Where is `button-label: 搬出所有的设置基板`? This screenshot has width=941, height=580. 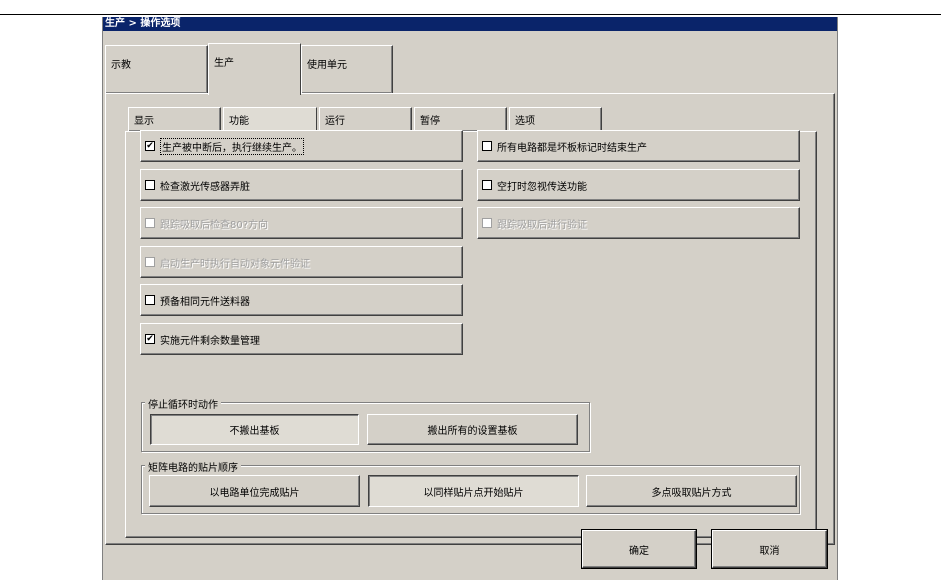 button-label: 搬出所有的设置基板 is located at coordinates (472, 431).